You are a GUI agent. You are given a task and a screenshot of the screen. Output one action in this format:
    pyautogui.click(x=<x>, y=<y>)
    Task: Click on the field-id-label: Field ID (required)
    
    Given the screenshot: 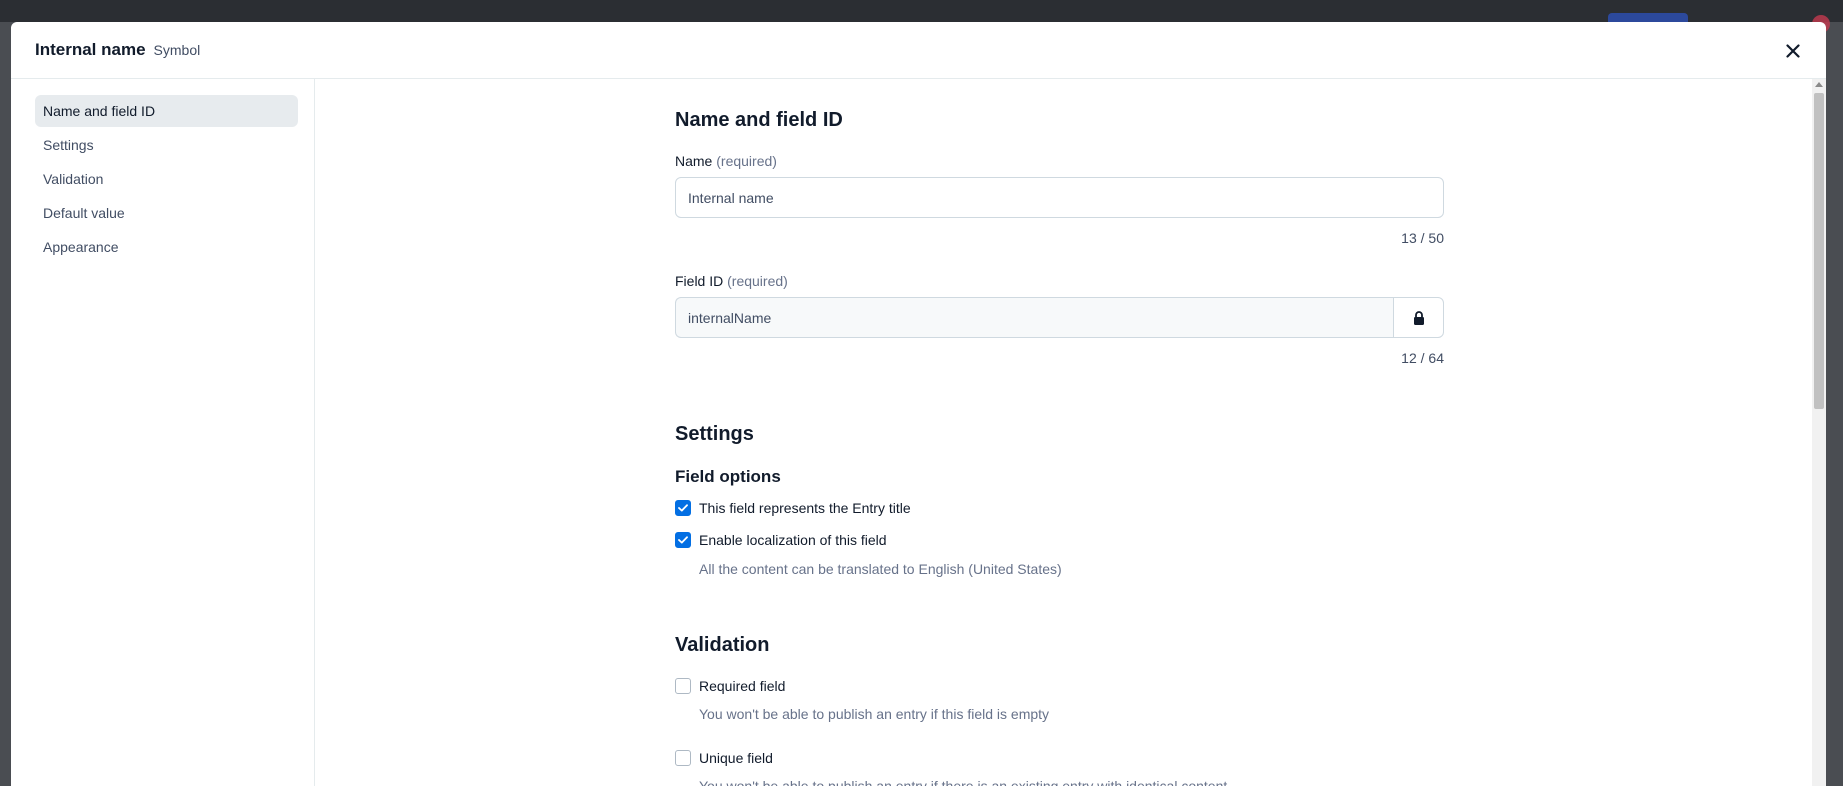 What is the action you would take?
    pyautogui.click(x=731, y=281)
    